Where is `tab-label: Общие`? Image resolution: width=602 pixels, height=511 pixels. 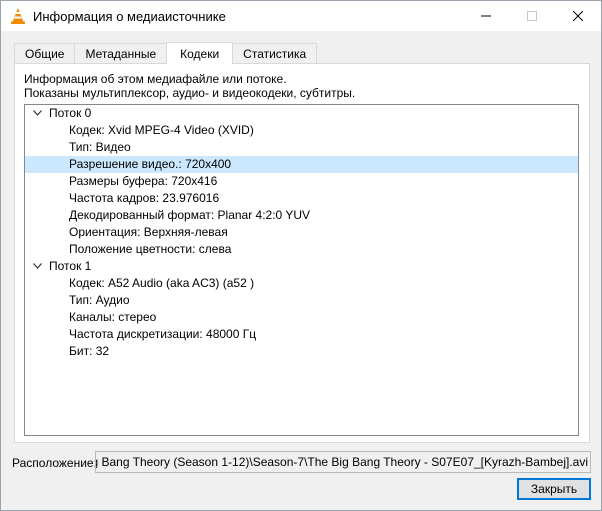
tab-label: Общие is located at coordinates (45, 53).